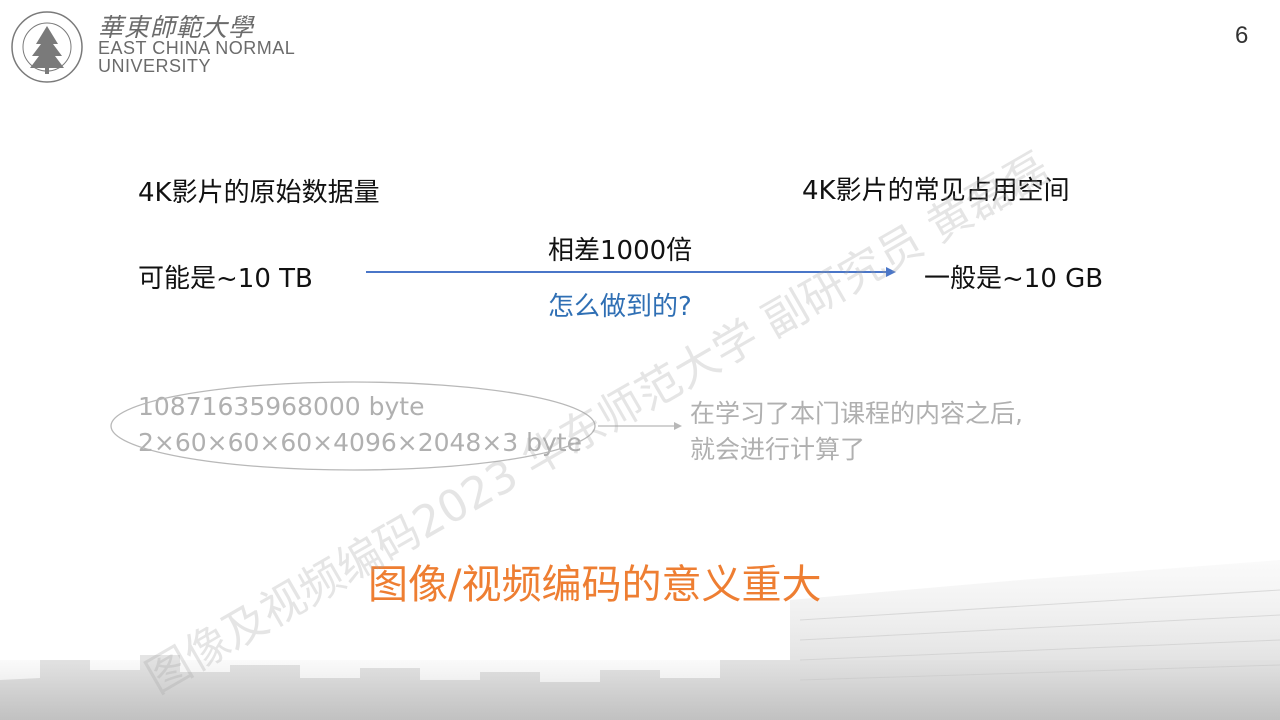 The width and height of the screenshot is (1280, 720). What do you see at coordinates (620, 307) in the screenshot?
I see `how-question-label: 怎么做到的?` at bounding box center [620, 307].